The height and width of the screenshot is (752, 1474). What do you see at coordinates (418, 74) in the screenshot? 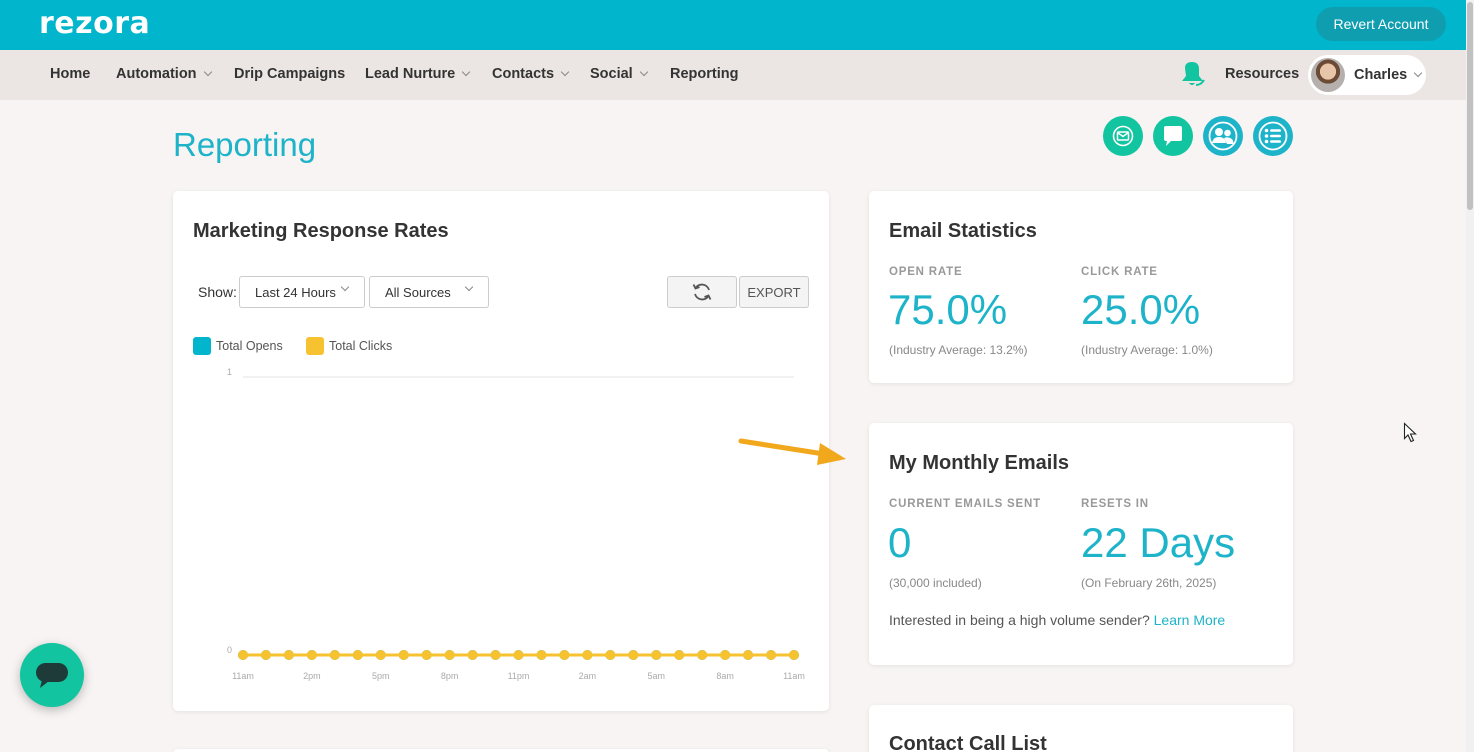
I see `nav-lead-nurture: Lead Nurture` at bounding box center [418, 74].